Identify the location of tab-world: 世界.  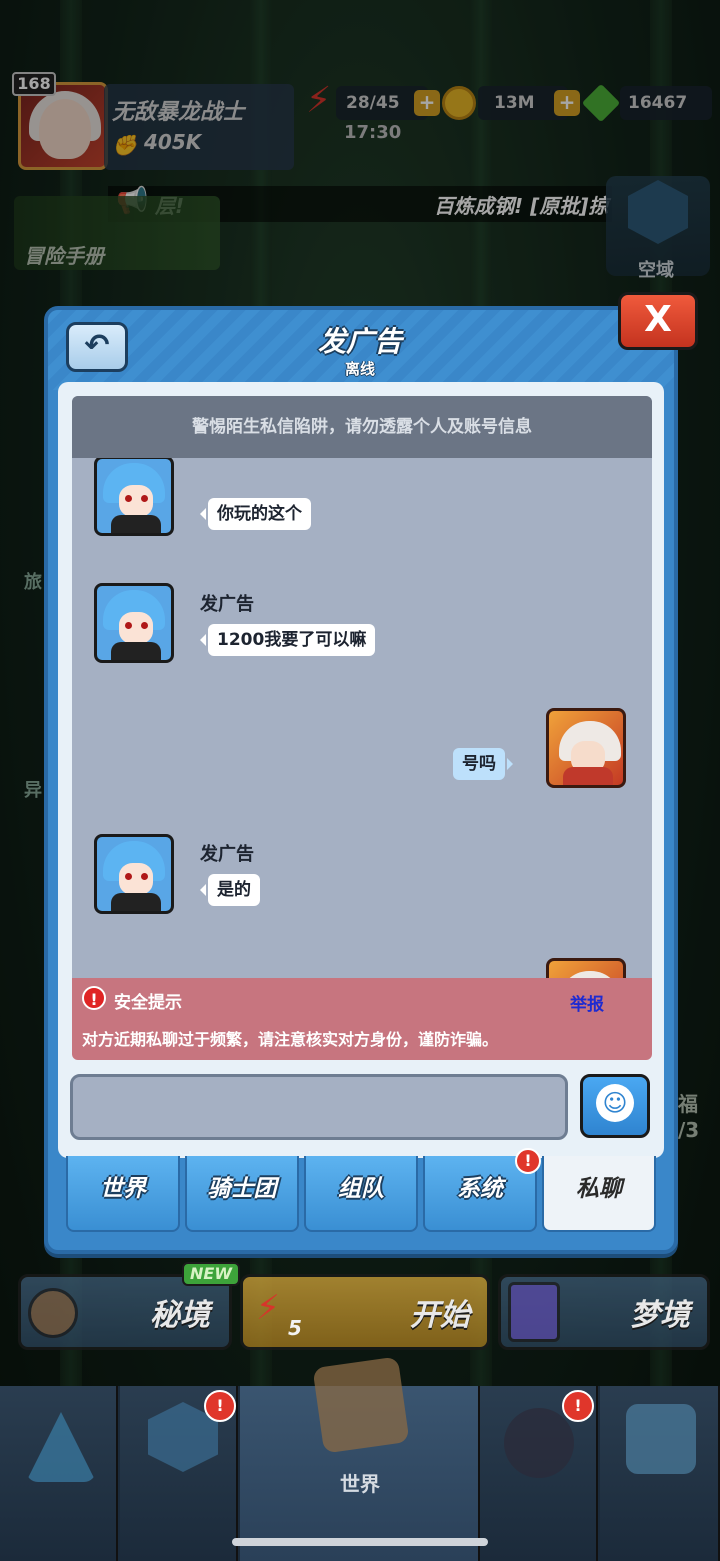
(123, 1194).